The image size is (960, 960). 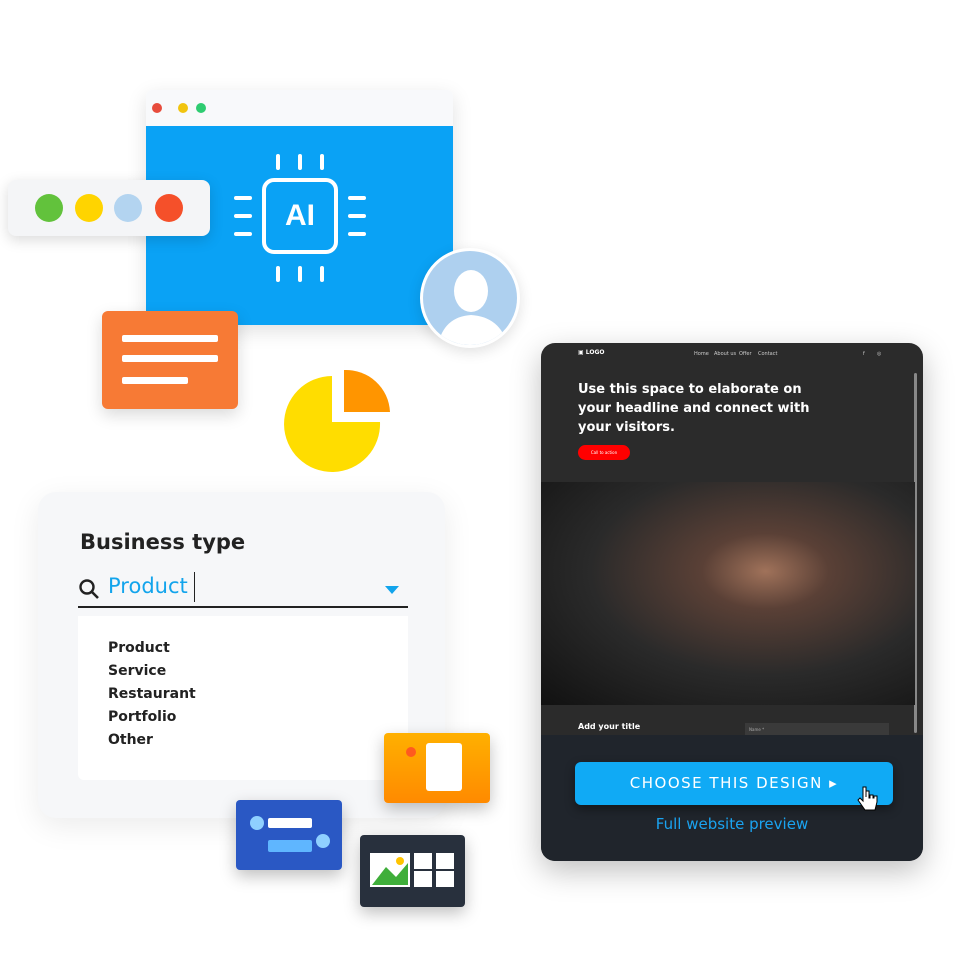 What do you see at coordinates (201, 108) in the screenshot?
I see `maximize-dot-icon` at bounding box center [201, 108].